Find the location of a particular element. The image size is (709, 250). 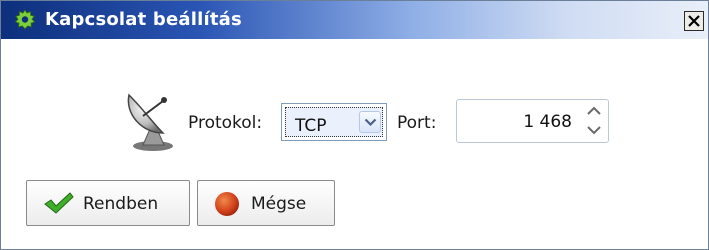

protocol-select: TCP is located at coordinates (334, 122).